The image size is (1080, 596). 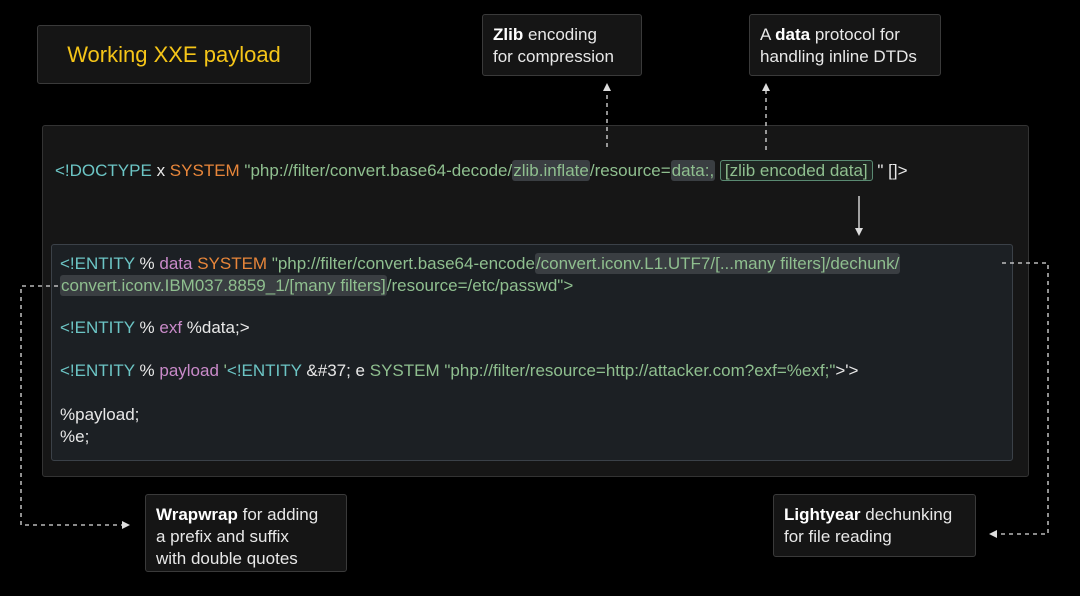 I want to click on wrapwrap-connector, so click(x=75, y=407).